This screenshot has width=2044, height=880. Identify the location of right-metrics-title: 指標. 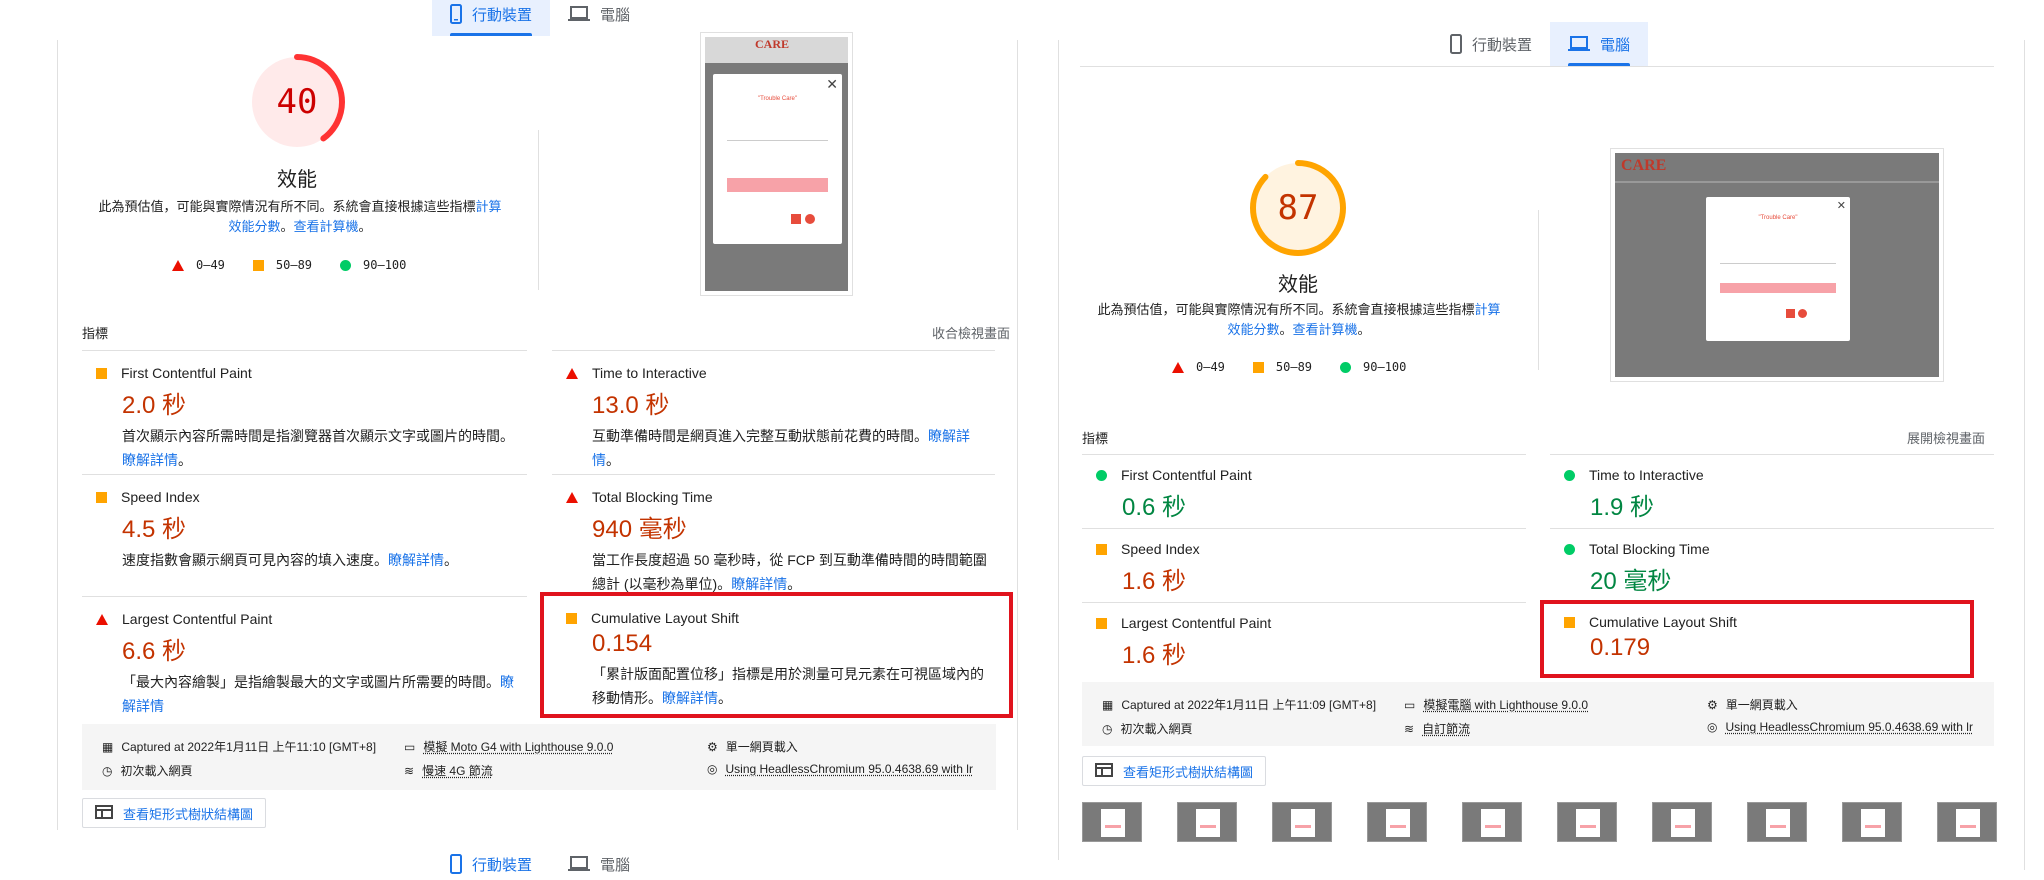
(1095, 438).